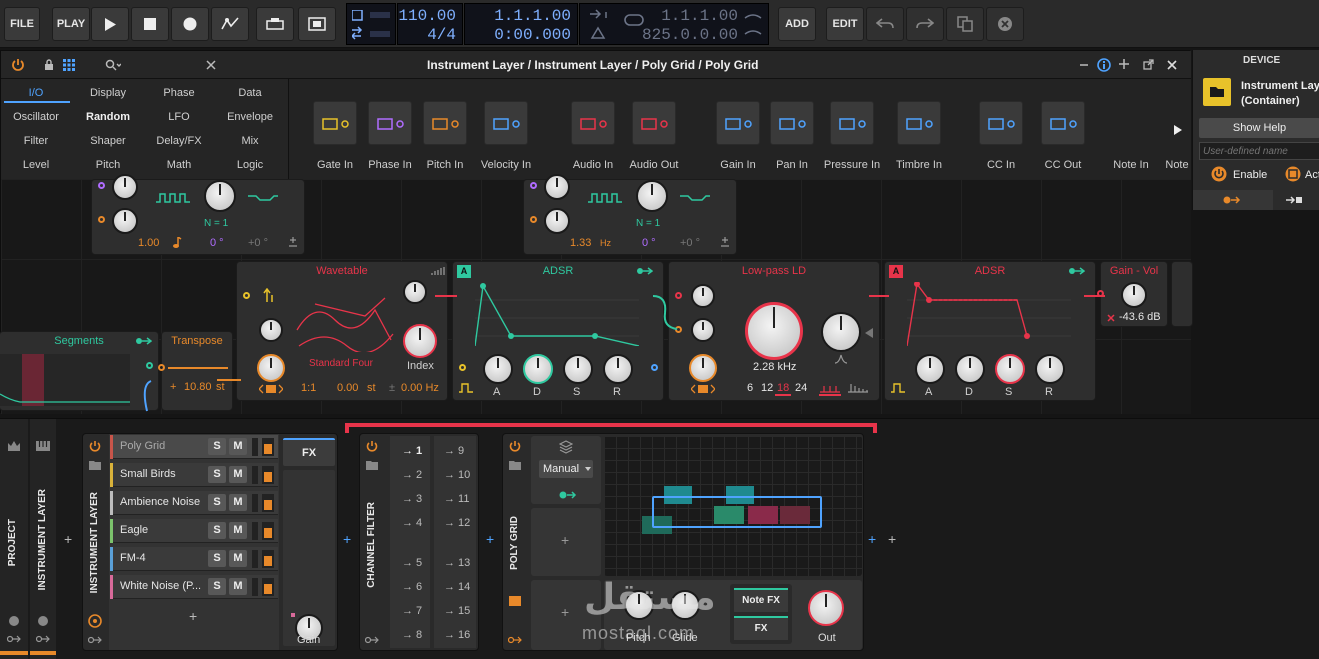 Image resolution: width=1319 pixels, height=659 pixels. What do you see at coordinates (532, 35) in the screenshot?
I see `position-time: 0:00.000` at bounding box center [532, 35].